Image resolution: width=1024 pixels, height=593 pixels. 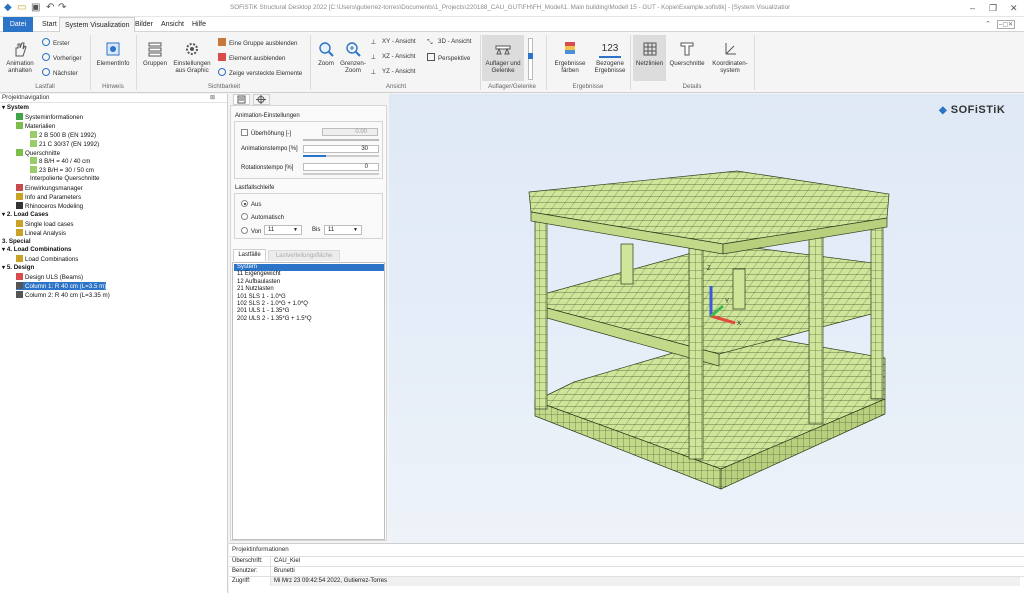 What do you see at coordinates (283, 230) in the screenshot?
I see `von-select: 11 ▼` at bounding box center [283, 230].